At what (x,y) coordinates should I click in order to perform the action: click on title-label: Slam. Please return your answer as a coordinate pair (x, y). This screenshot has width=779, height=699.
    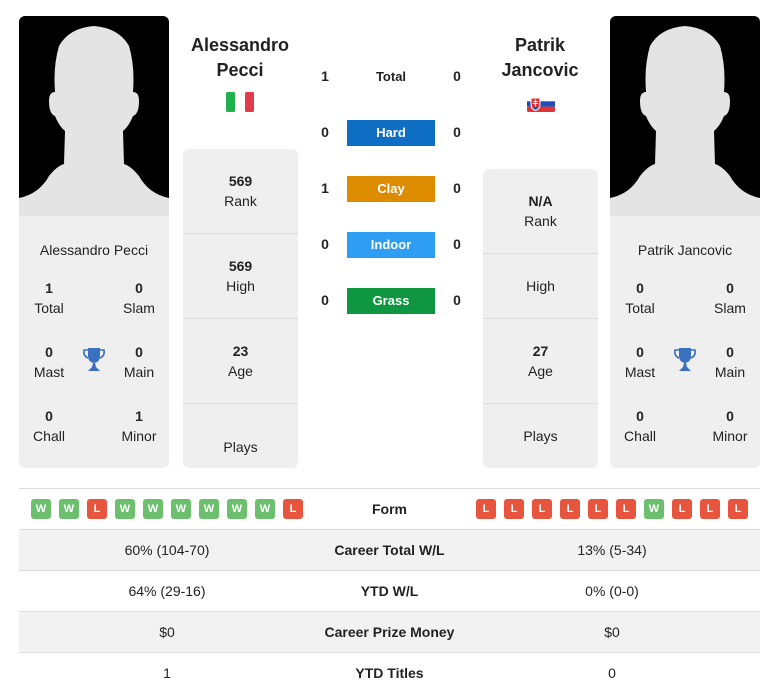
    Looking at the image, I should click on (139, 308).